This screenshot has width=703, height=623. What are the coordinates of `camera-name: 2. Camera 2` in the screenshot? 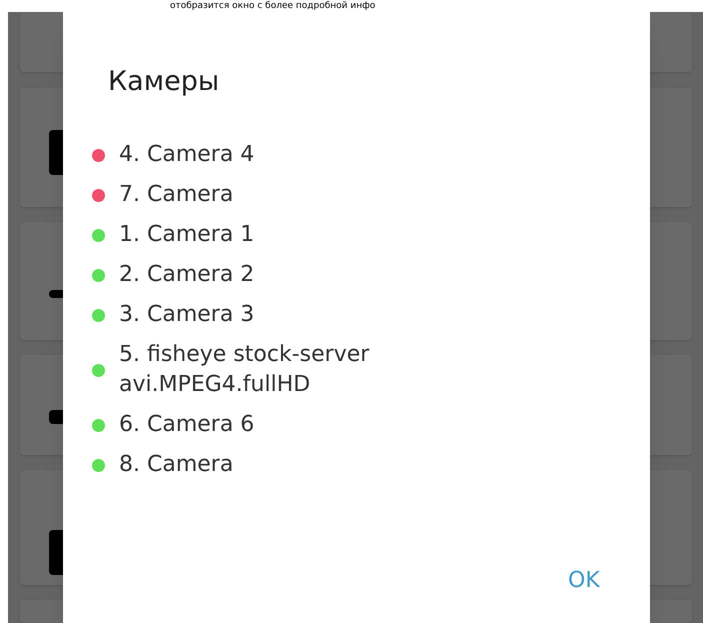 It's located at (187, 275).